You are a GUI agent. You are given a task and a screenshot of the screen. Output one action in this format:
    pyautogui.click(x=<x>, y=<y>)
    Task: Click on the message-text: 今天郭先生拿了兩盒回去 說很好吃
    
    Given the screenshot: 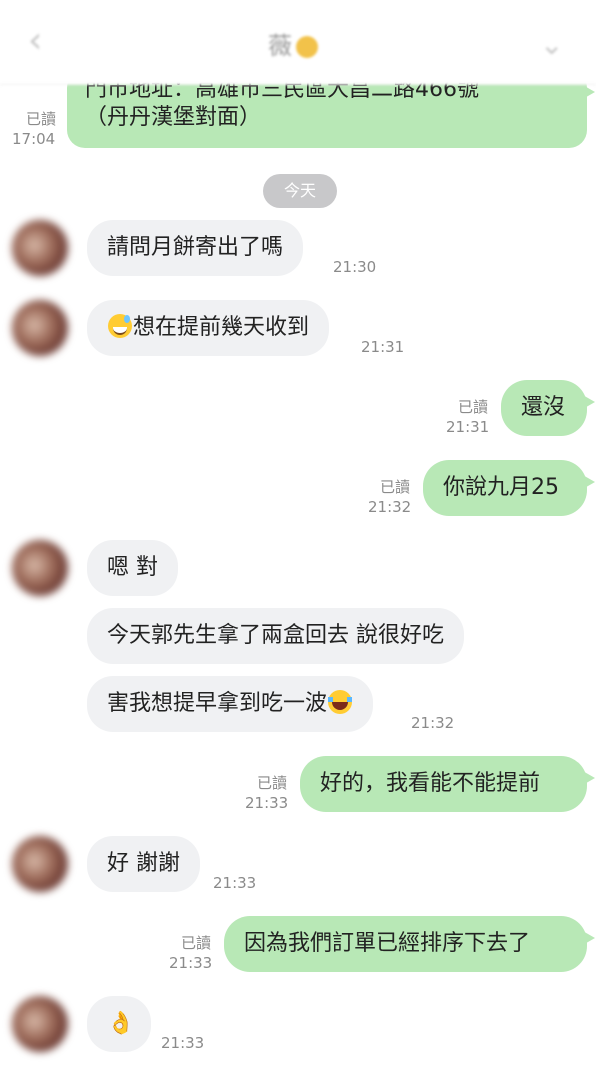 What is the action you would take?
    pyautogui.click(x=275, y=635)
    